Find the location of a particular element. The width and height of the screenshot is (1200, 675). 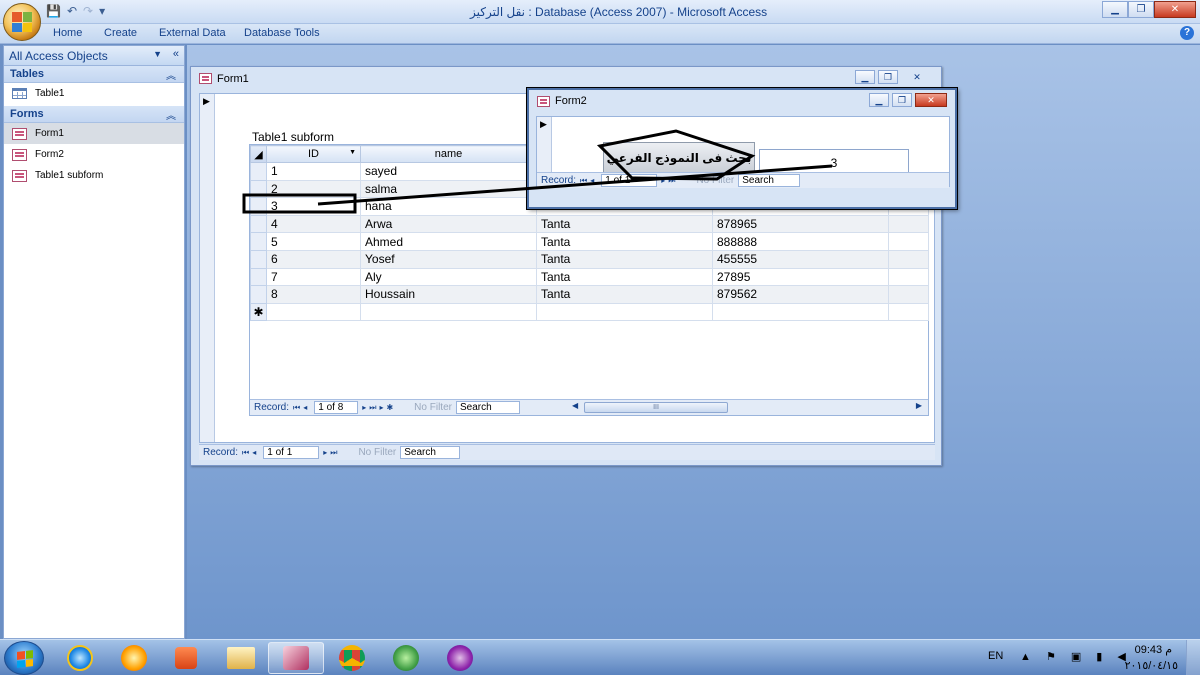

table-cell: 2 is located at coordinates (313, 189).